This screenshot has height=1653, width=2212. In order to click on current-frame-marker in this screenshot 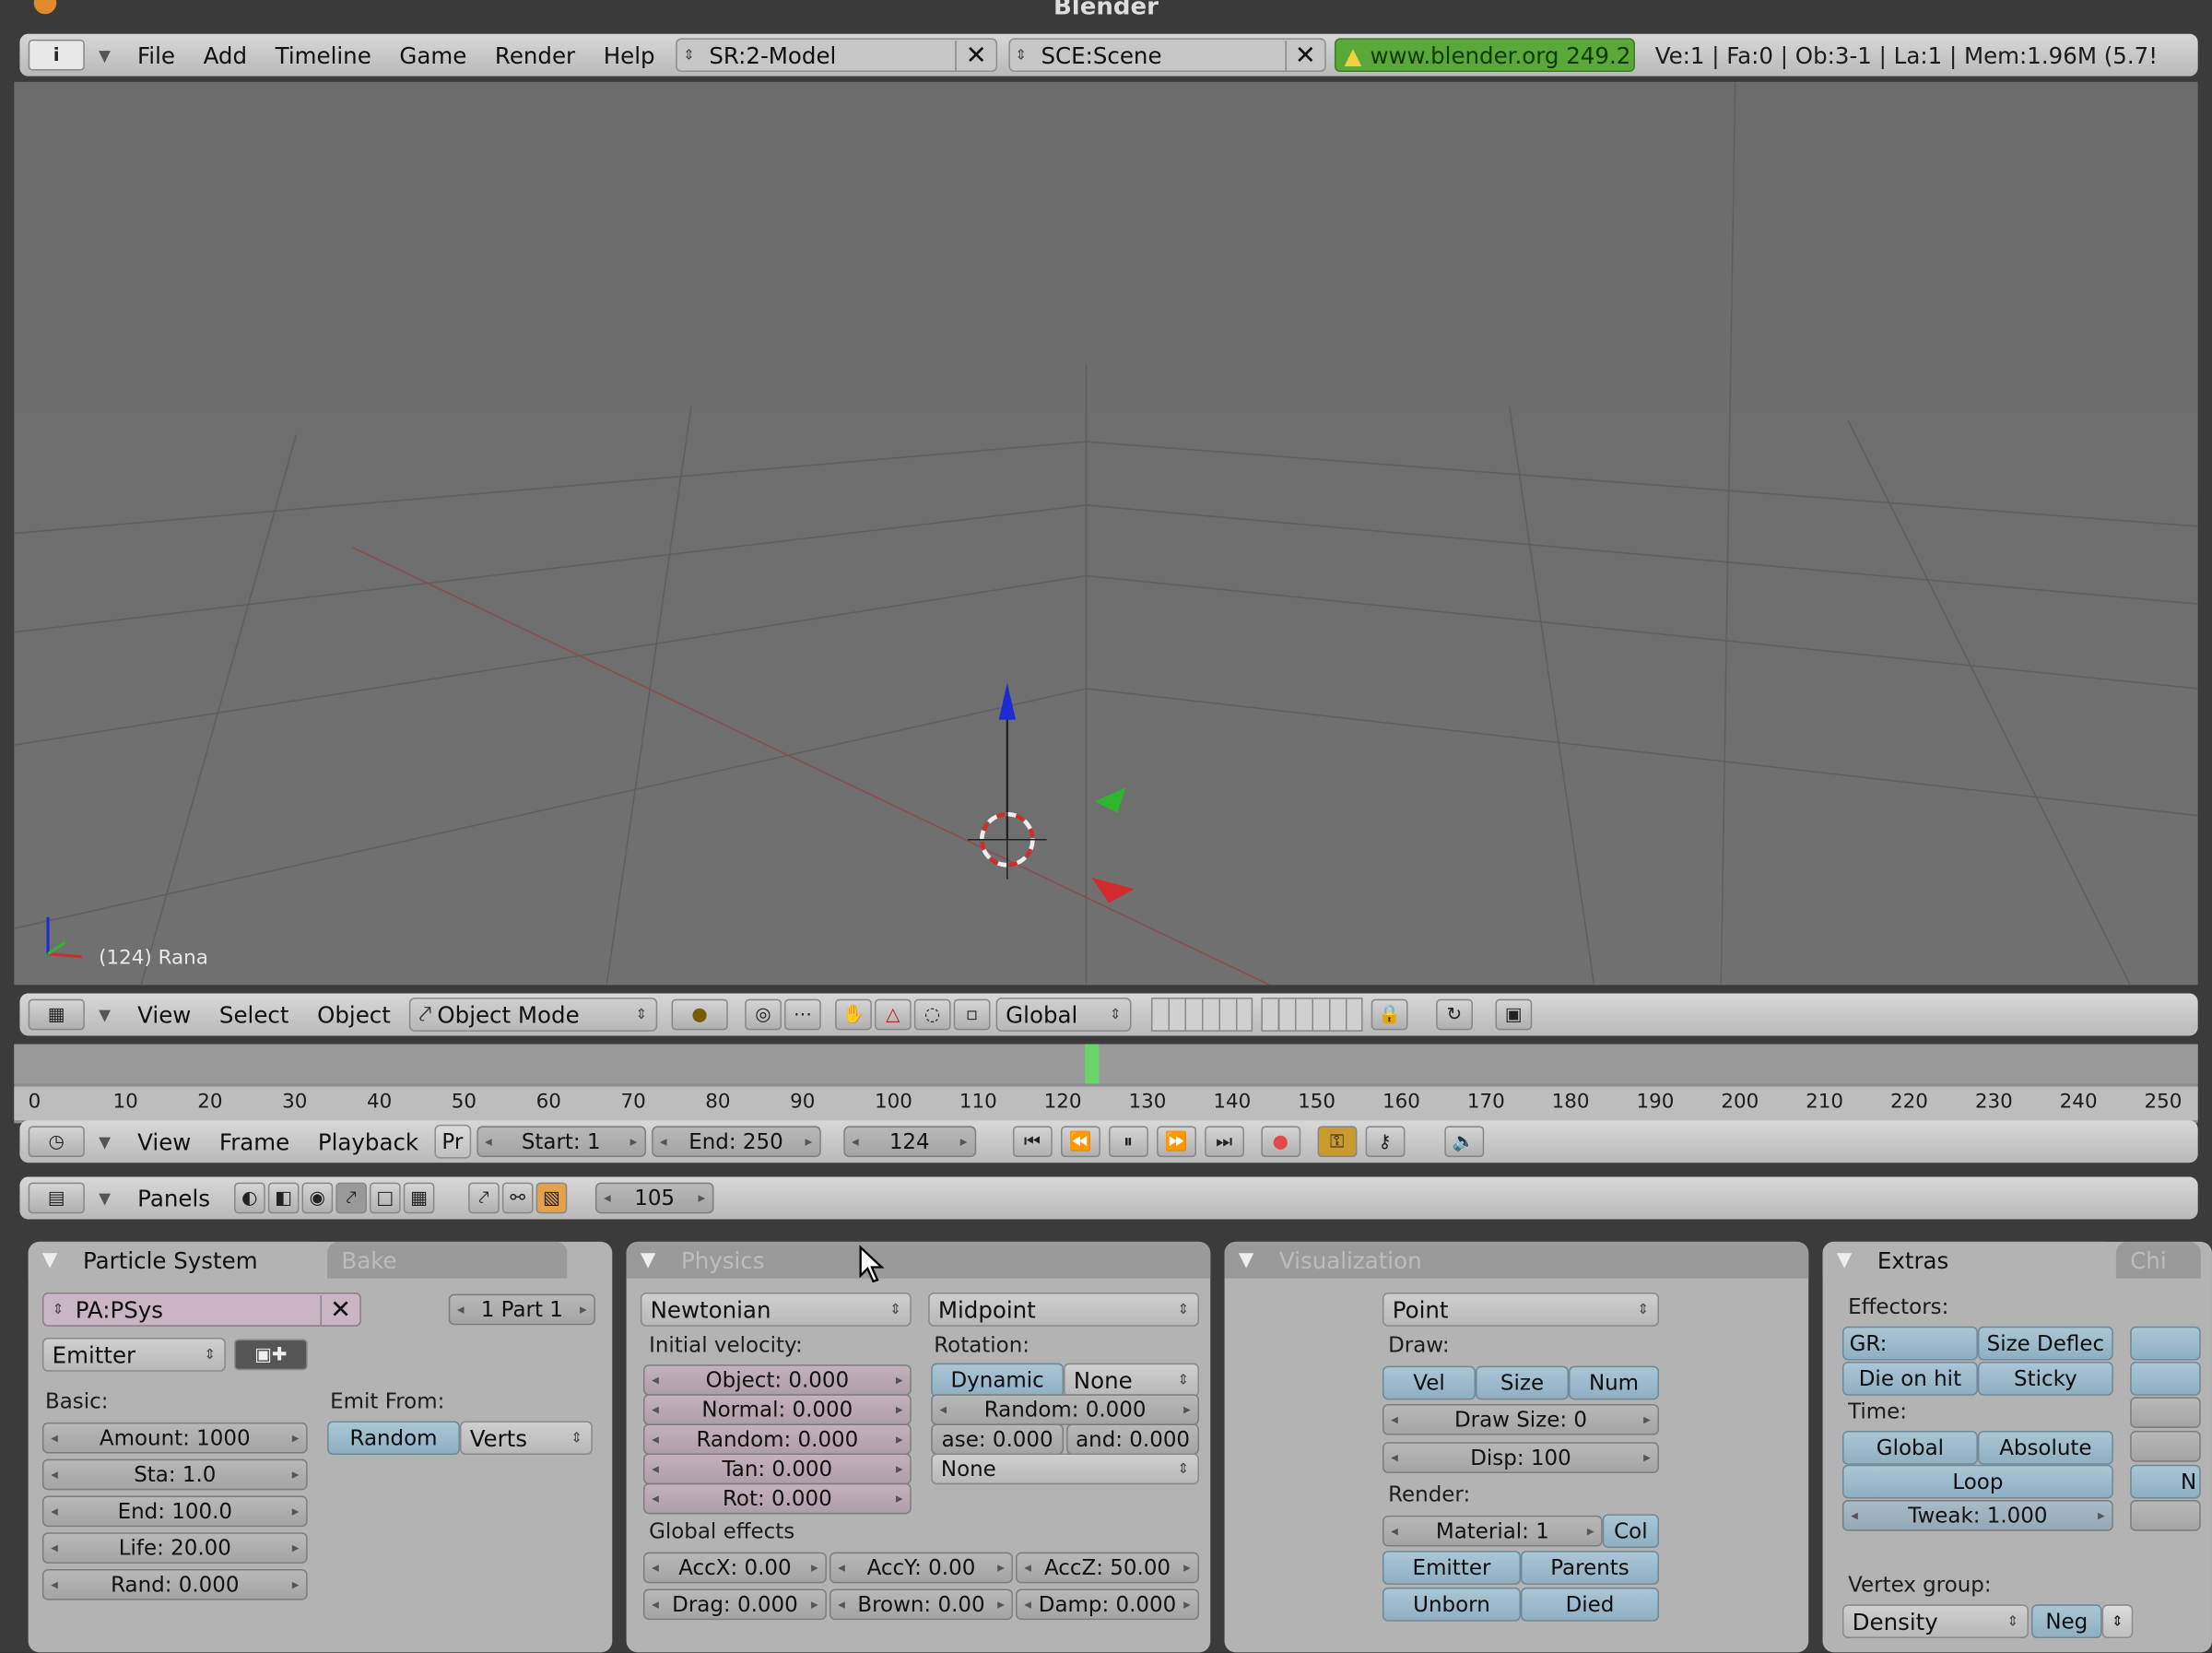, I will do `click(1092, 1064)`.